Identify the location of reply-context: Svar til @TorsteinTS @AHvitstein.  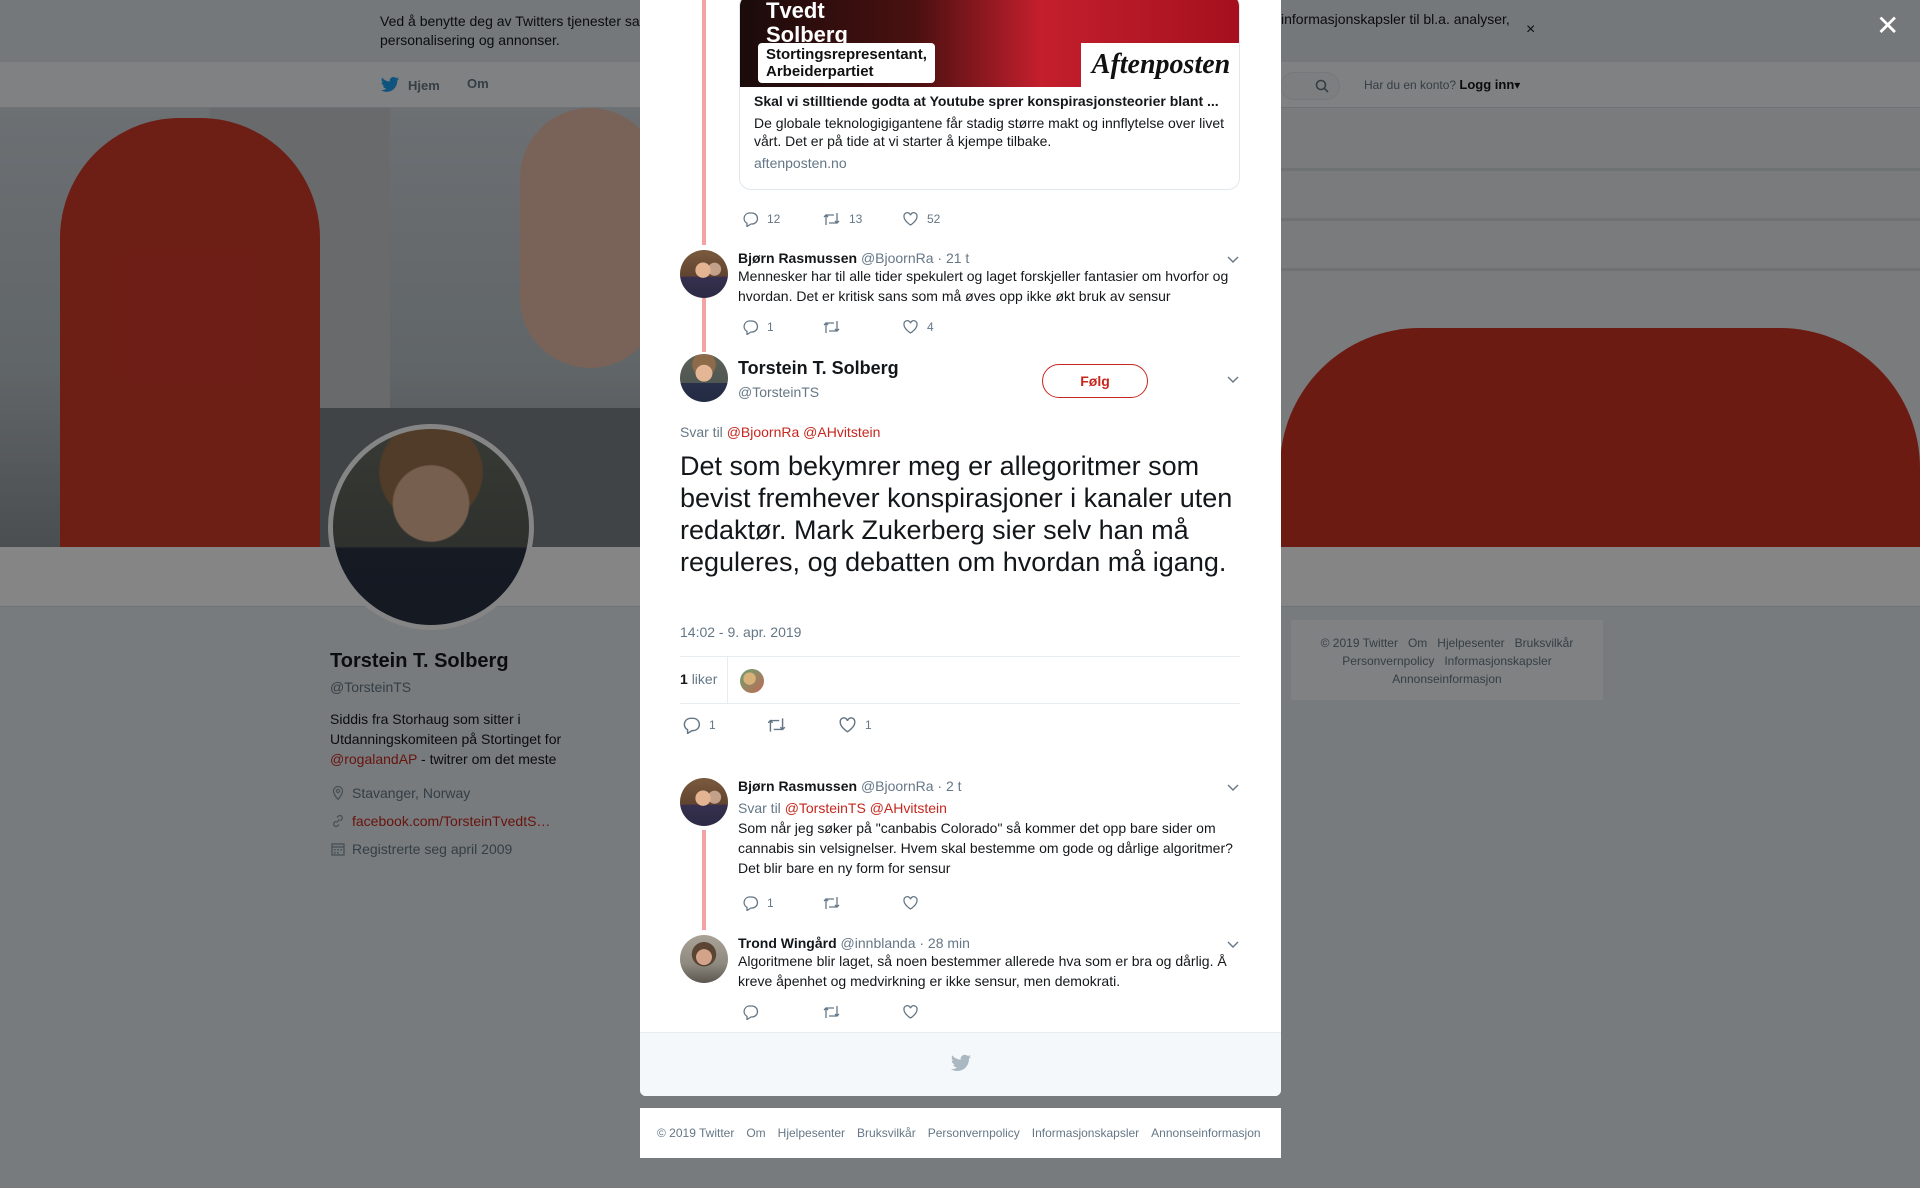
(988, 808).